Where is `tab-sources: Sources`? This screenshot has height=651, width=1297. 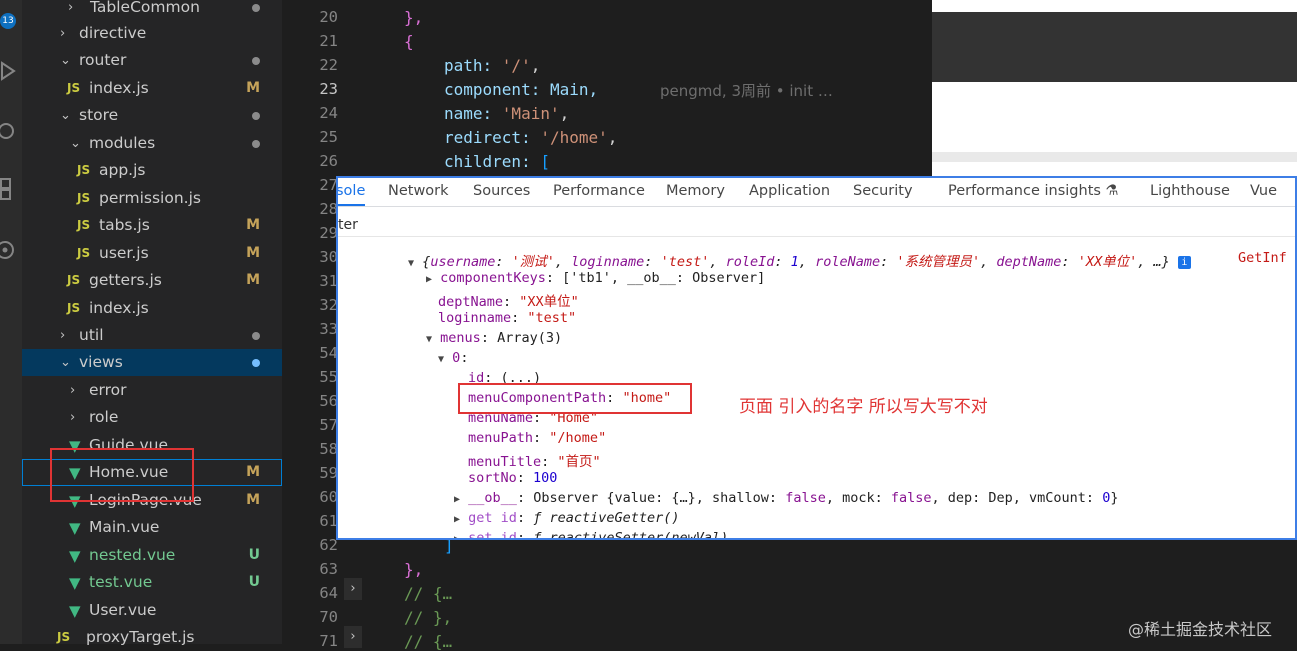 tab-sources: Sources is located at coordinates (501, 191).